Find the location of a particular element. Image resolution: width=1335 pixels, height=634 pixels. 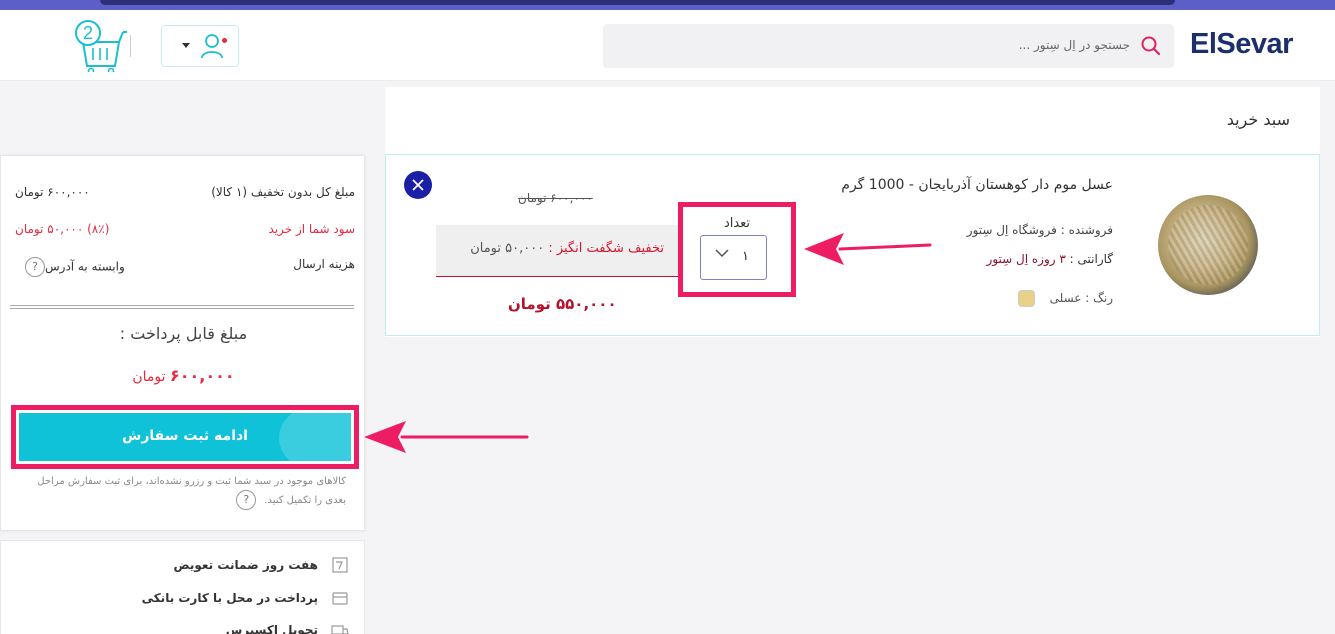

close-icon is located at coordinates (418, 185).